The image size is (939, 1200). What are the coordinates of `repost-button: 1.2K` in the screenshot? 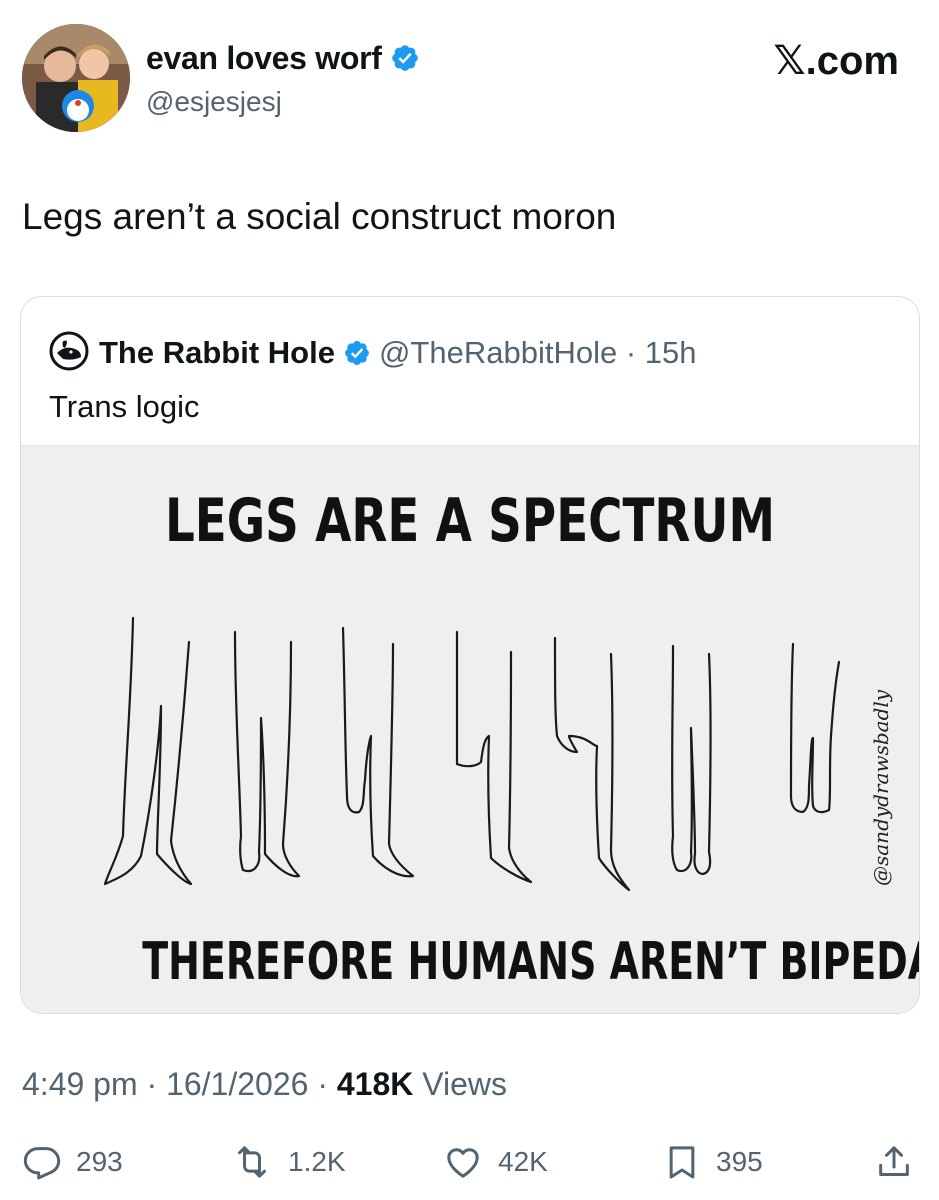 It's located at (288, 1162).